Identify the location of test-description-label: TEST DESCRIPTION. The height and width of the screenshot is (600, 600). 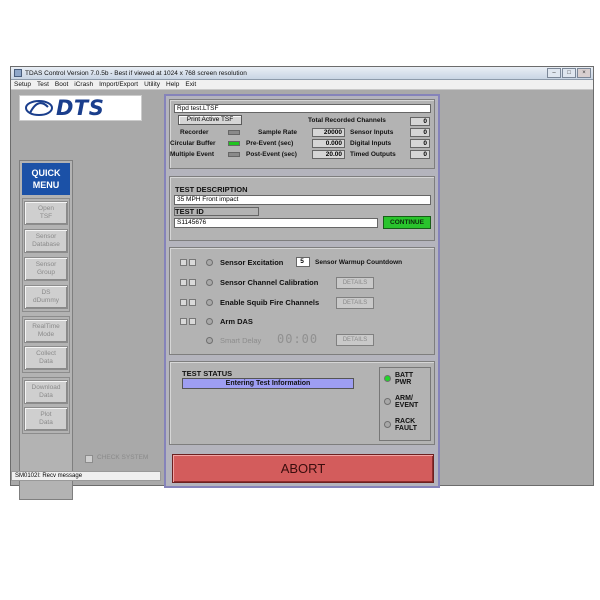
(211, 189).